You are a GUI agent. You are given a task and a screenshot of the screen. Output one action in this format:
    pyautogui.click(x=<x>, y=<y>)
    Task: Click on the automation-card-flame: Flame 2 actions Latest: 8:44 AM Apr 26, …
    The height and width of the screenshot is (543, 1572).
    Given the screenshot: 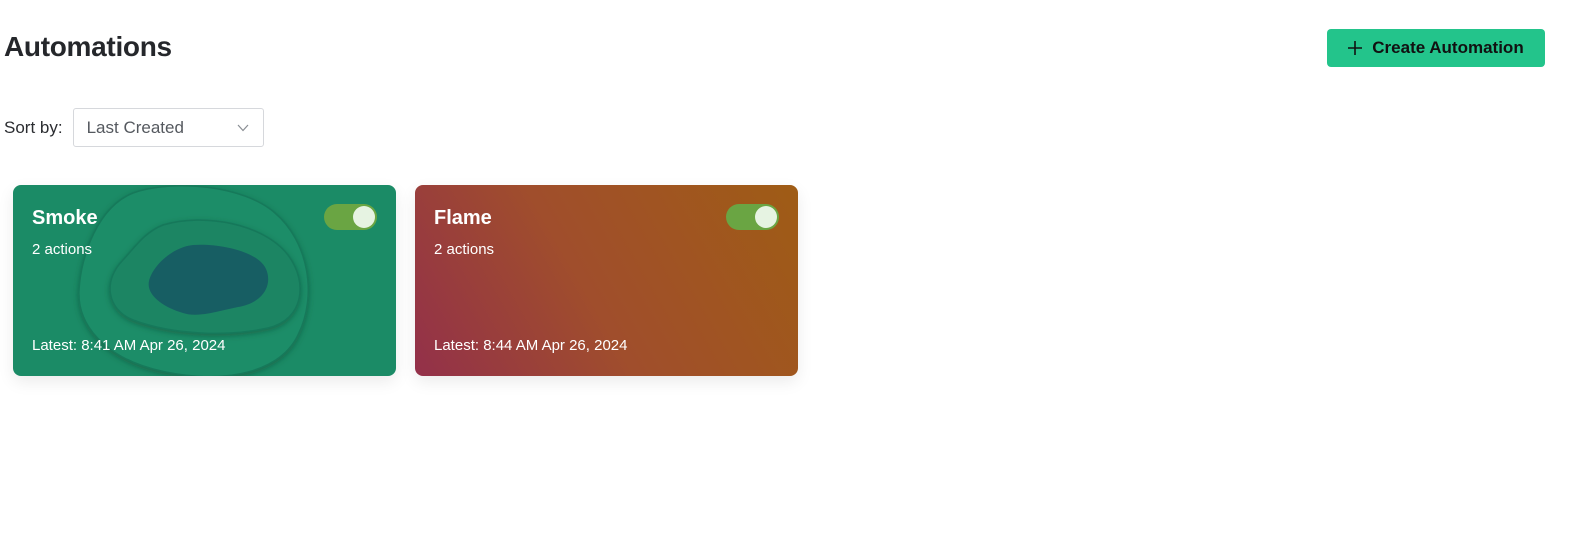 What is the action you would take?
    pyautogui.click(x=606, y=280)
    